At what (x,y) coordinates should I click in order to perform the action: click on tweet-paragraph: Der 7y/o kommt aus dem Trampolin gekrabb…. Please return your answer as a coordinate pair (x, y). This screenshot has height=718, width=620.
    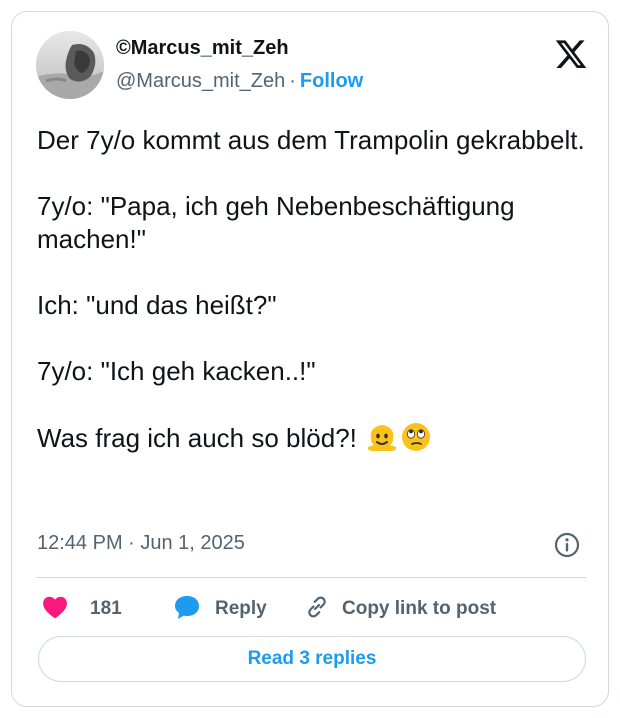
    Looking at the image, I should click on (311, 140).